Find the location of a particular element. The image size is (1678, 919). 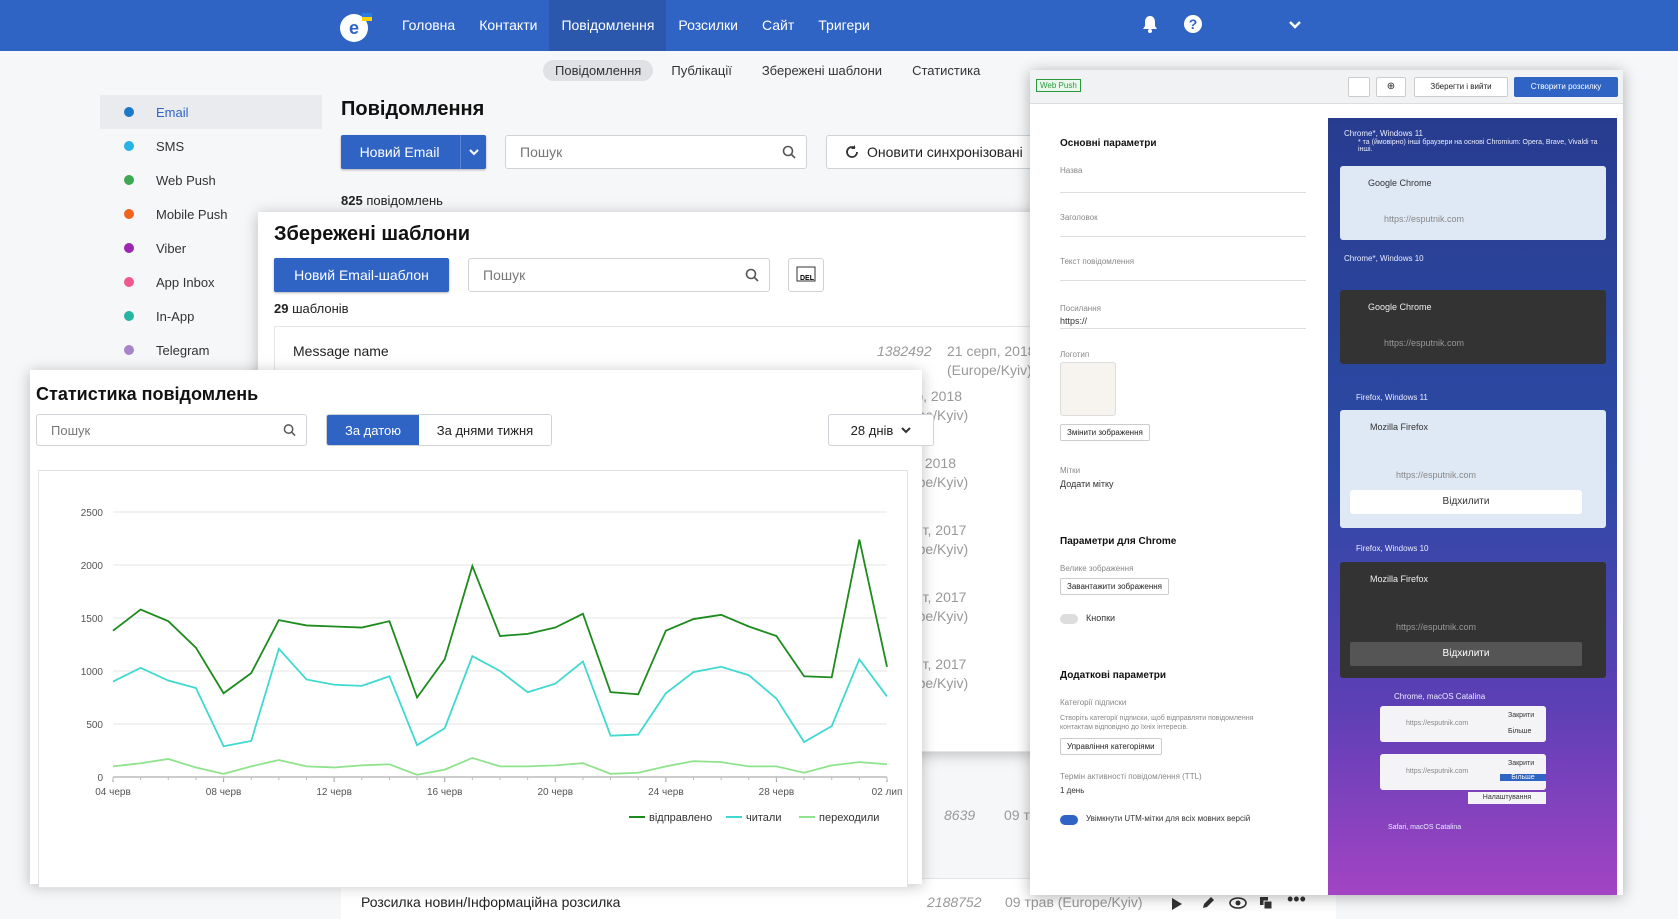

name-label: Назва is located at coordinates (1071, 170).